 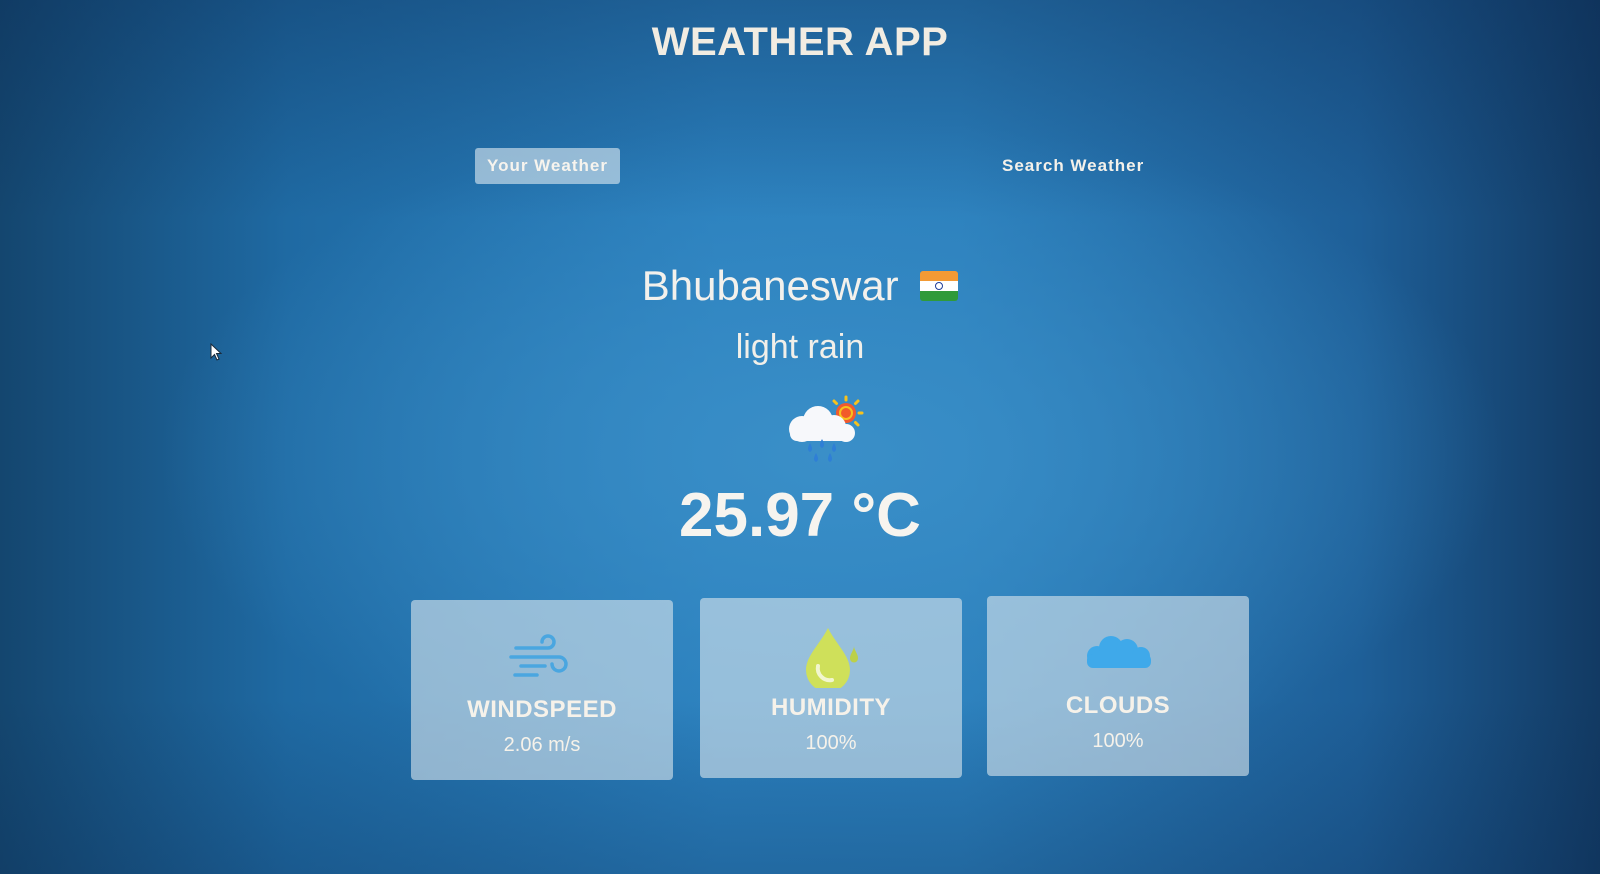 What do you see at coordinates (939, 285) in the screenshot?
I see `india-flag-icon` at bounding box center [939, 285].